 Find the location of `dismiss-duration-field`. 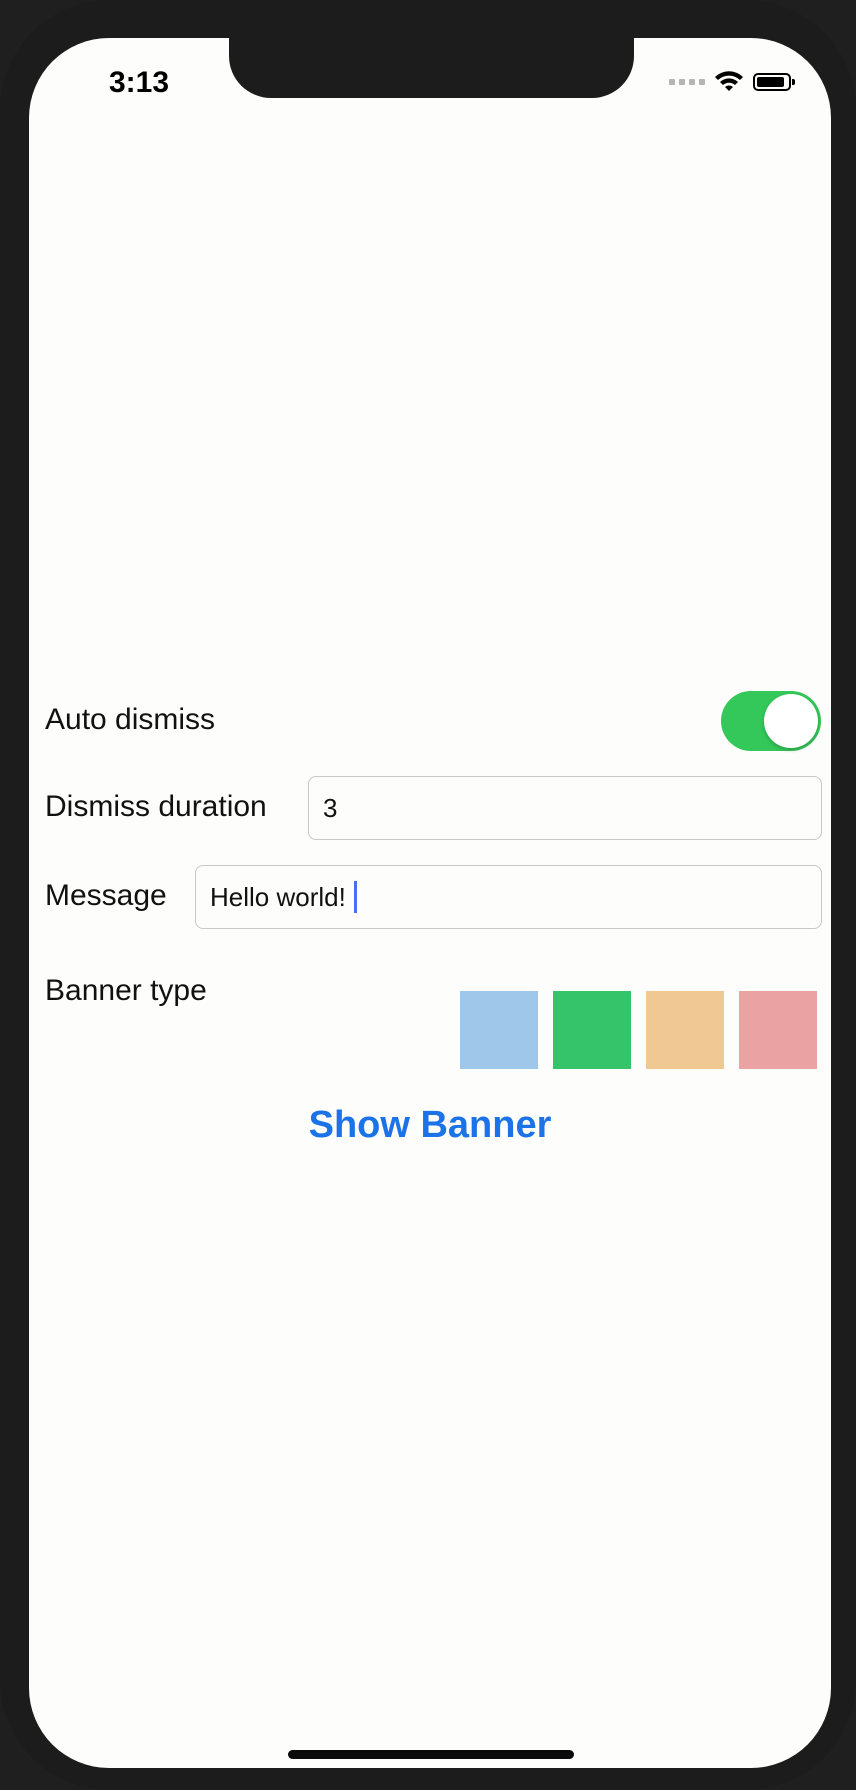

dismiss-duration-field is located at coordinates (565, 808).